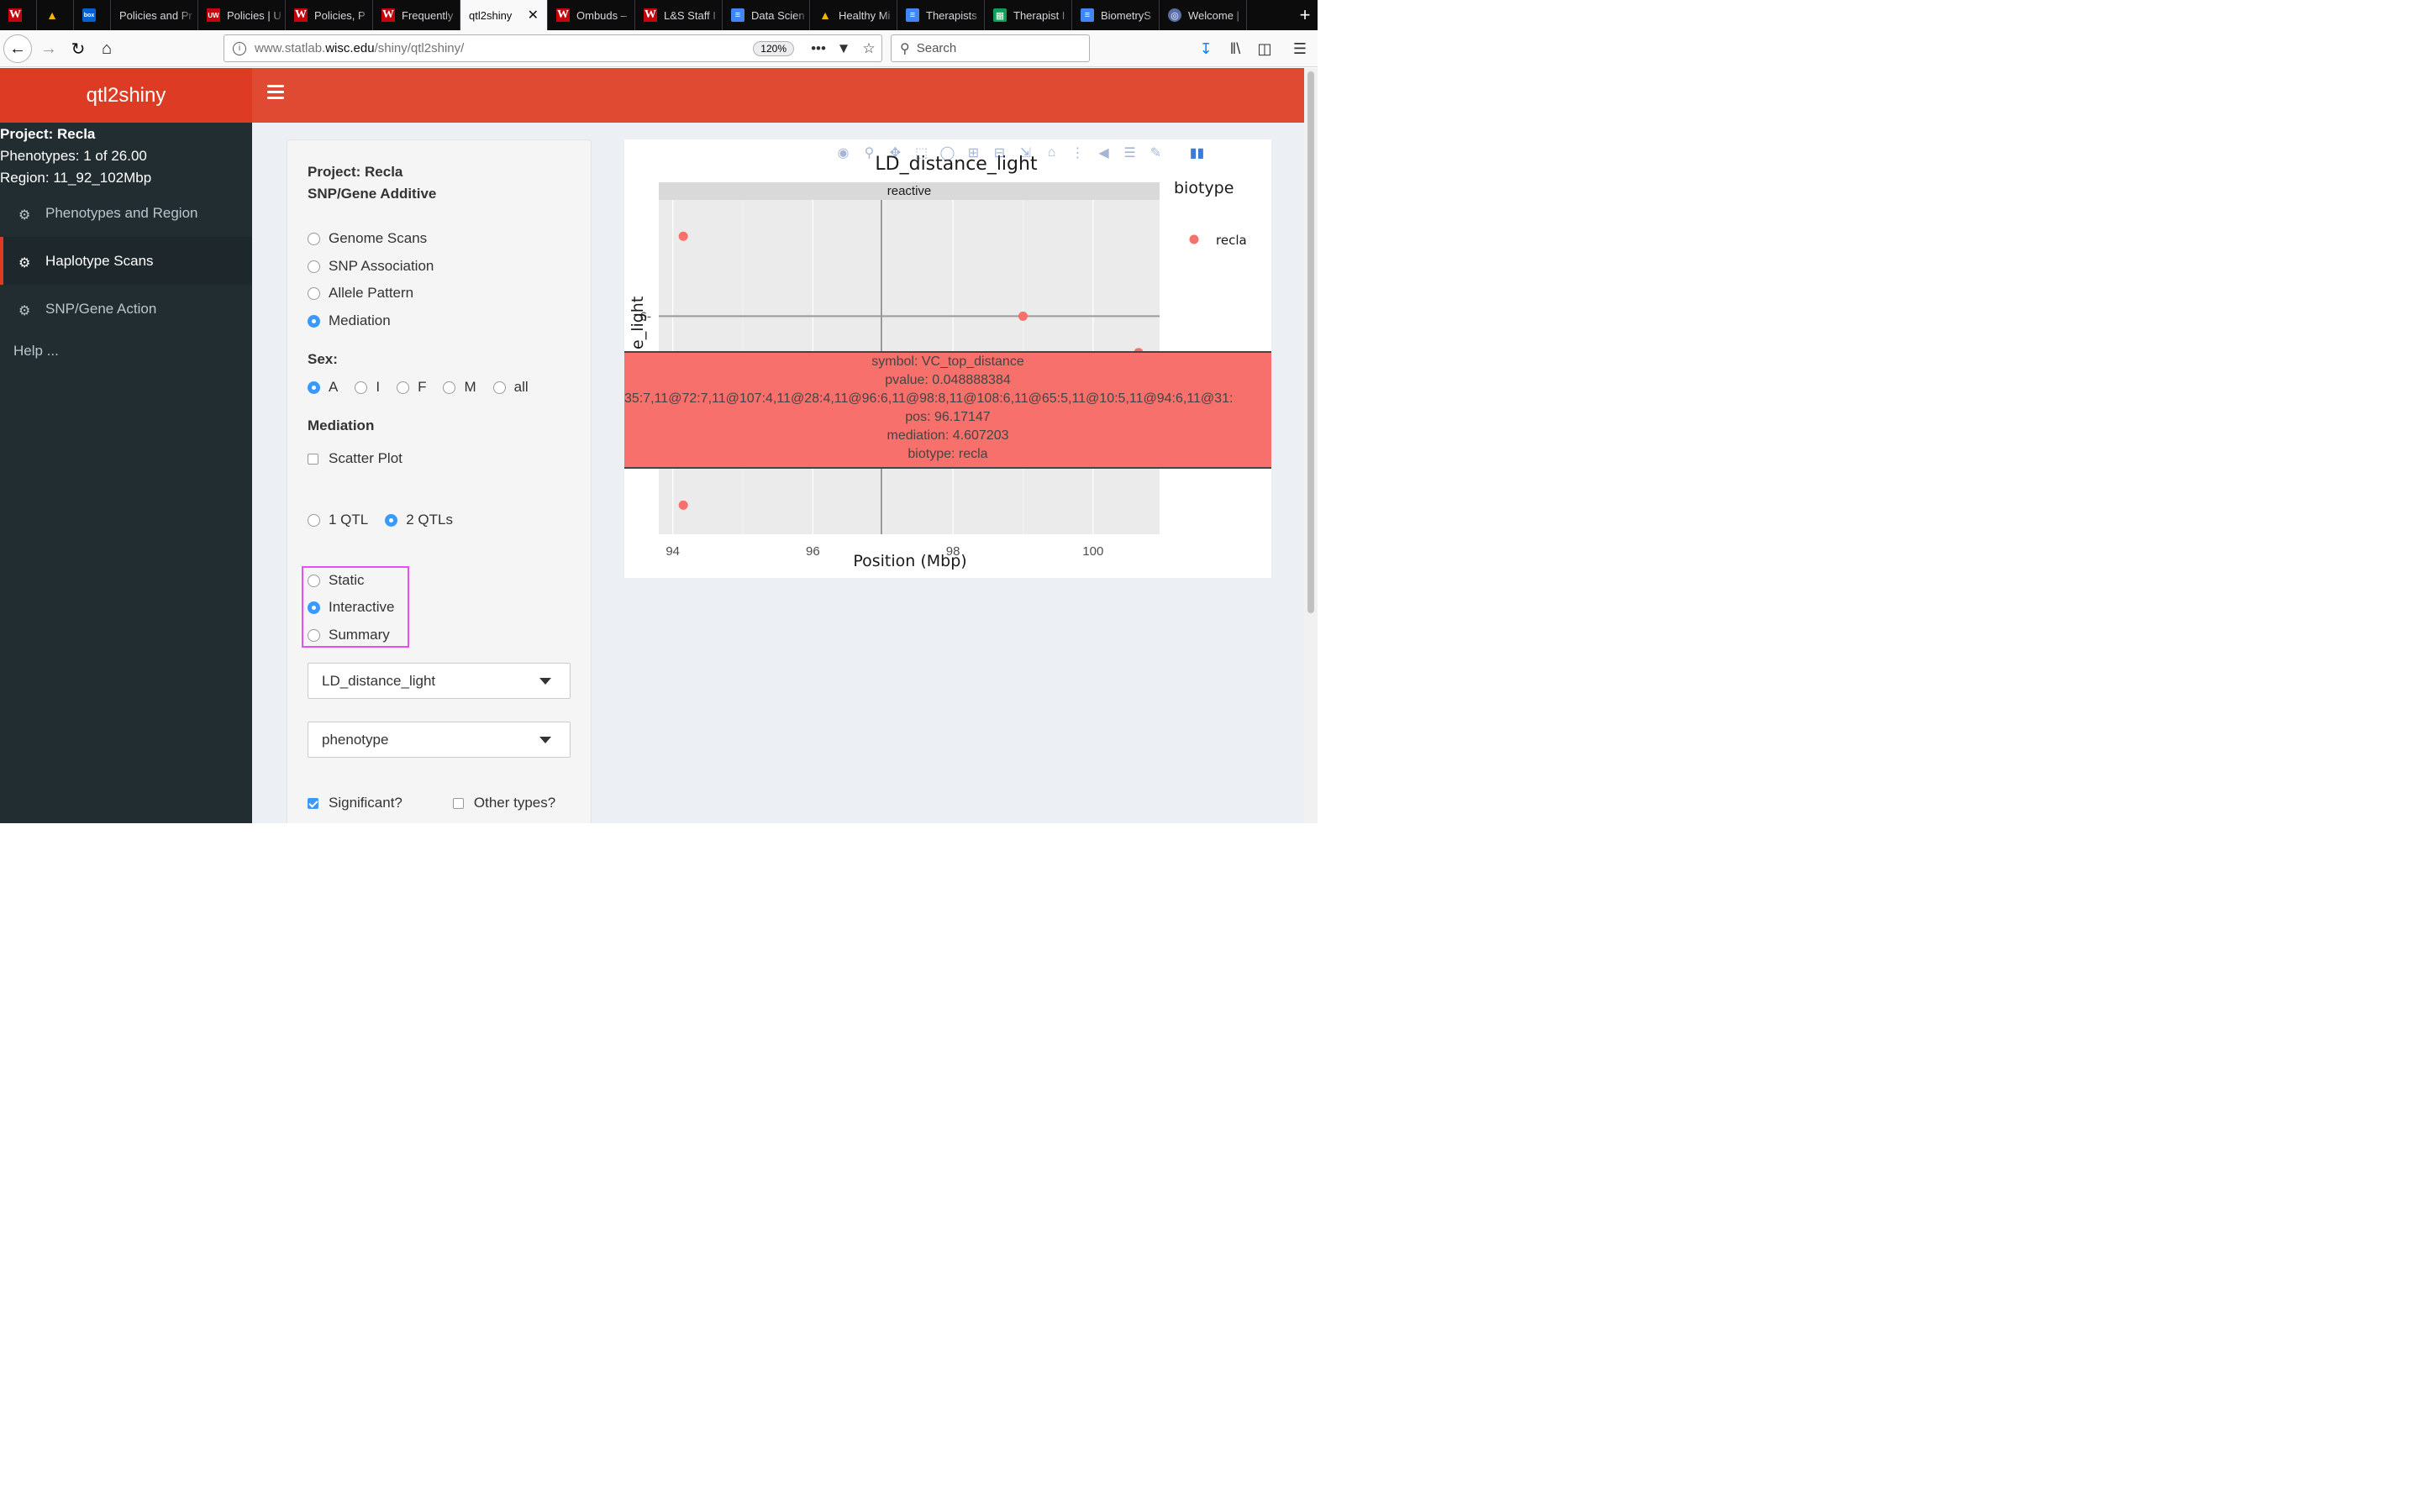  Describe the element at coordinates (869, 152) in the screenshot. I see `zoom-icon: ⚲` at that location.